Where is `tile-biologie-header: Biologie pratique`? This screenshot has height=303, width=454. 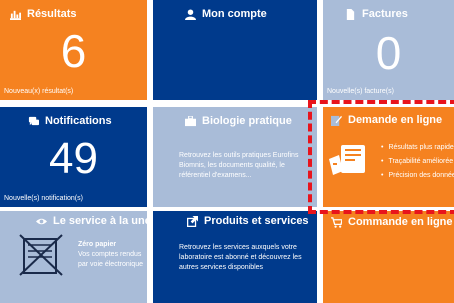 tile-biologie-header: Biologie pratique is located at coordinates (238, 121).